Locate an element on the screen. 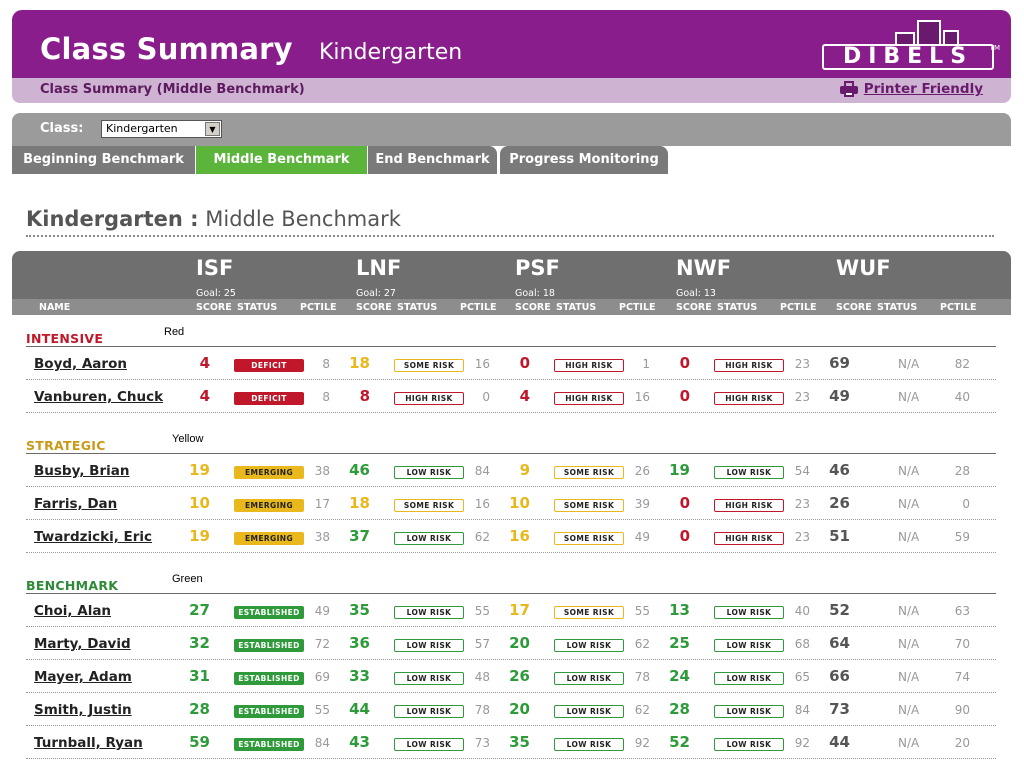  percentile-value: 69 is located at coordinates (322, 677).